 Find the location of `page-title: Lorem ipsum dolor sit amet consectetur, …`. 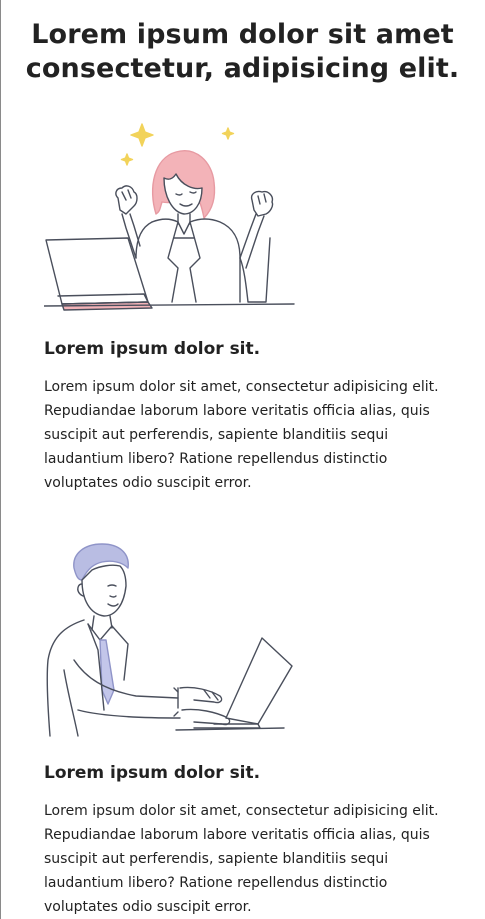

page-title: Lorem ipsum dolor sit amet consectetur, … is located at coordinates (242, 51).